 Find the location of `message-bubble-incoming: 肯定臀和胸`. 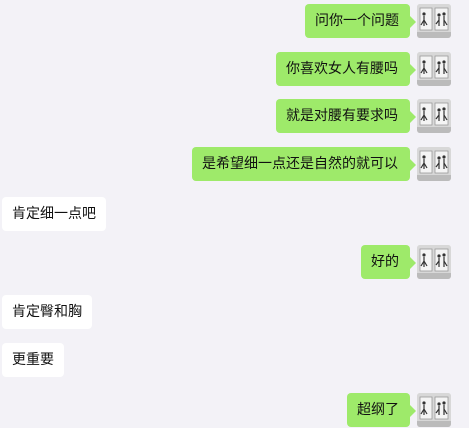

message-bubble-incoming: 肯定臀和胸 is located at coordinates (47, 312).